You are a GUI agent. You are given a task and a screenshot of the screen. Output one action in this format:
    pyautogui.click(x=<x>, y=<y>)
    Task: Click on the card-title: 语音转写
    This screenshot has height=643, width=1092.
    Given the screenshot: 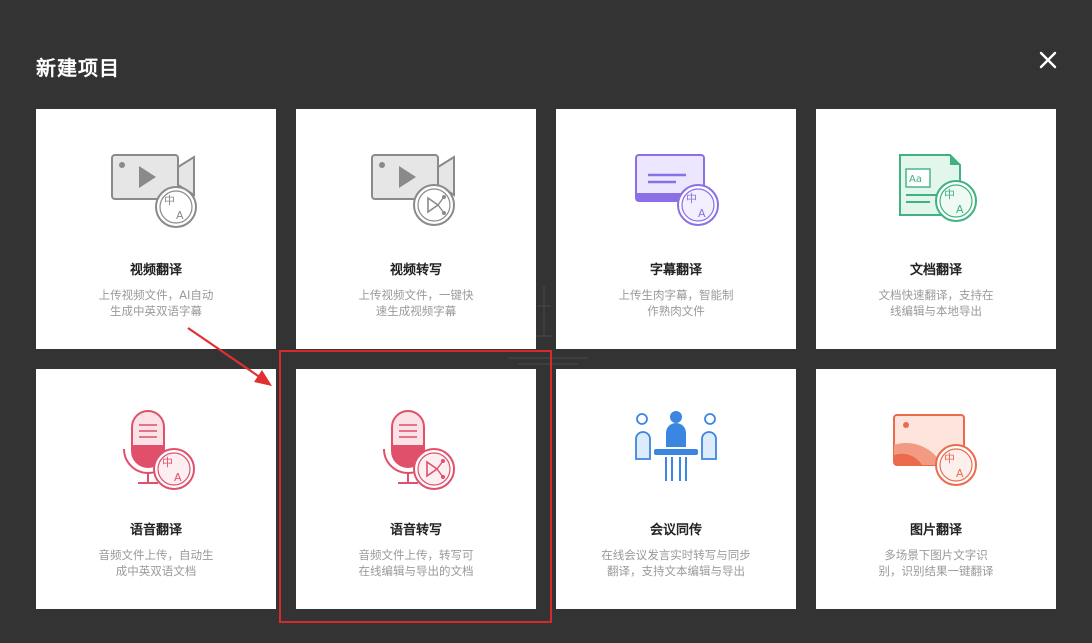 What is the action you would take?
    pyautogui.click(x=415, y=530)
    